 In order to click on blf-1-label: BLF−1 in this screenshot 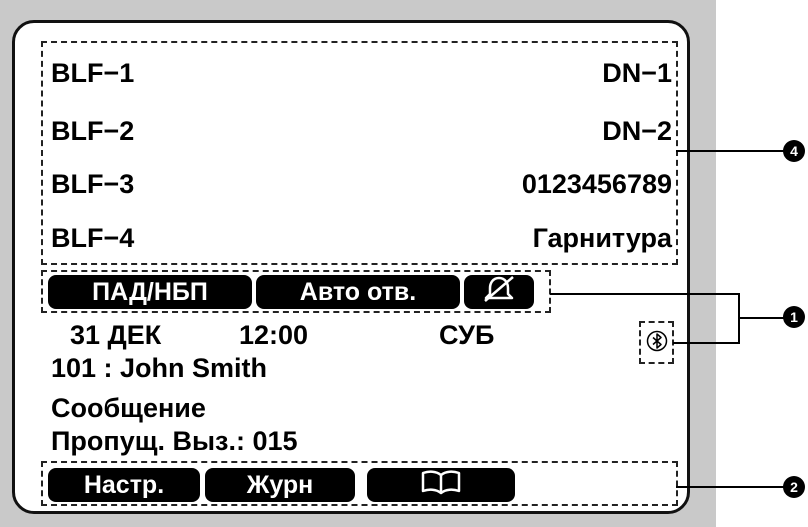, I will do `click(92, 73)`.